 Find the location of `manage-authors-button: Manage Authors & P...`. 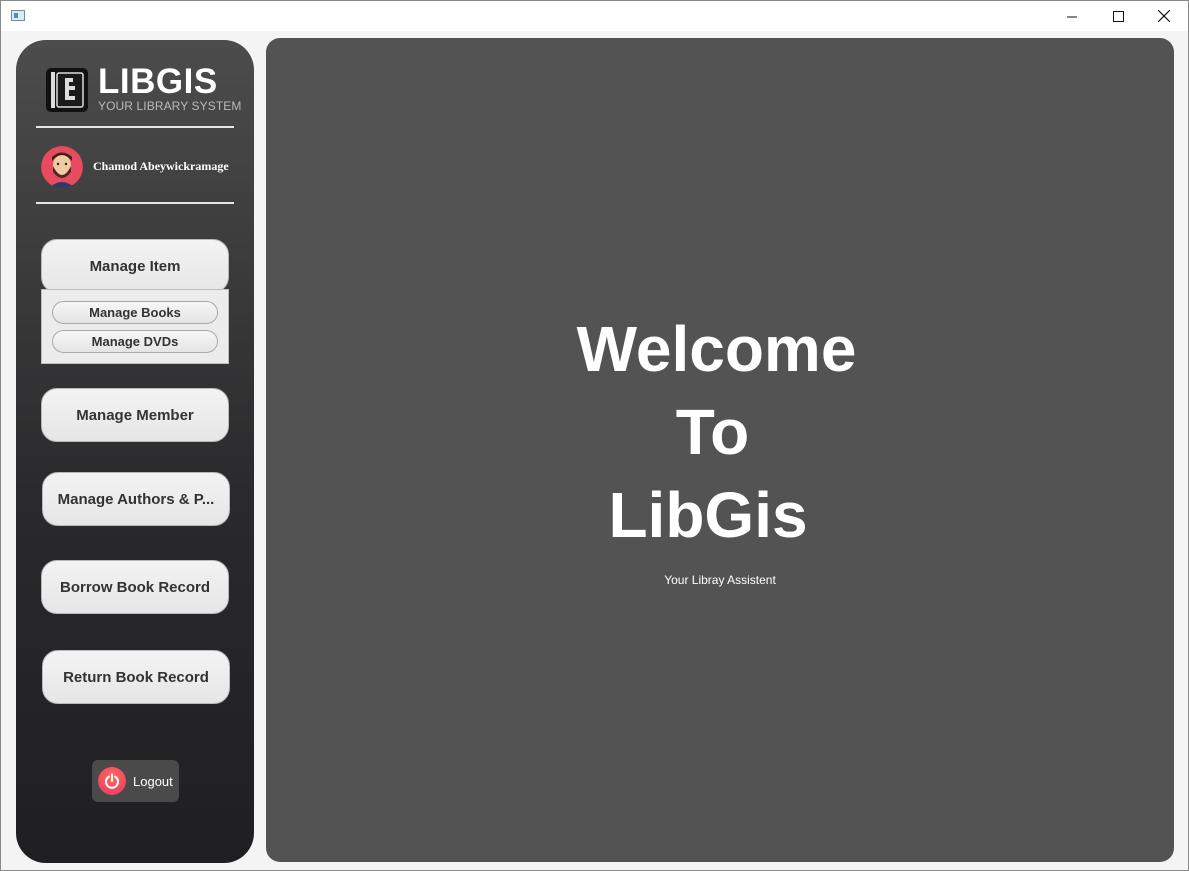

manage-authors-button: Manage Authors & P... is located at coordinates (136, 499).